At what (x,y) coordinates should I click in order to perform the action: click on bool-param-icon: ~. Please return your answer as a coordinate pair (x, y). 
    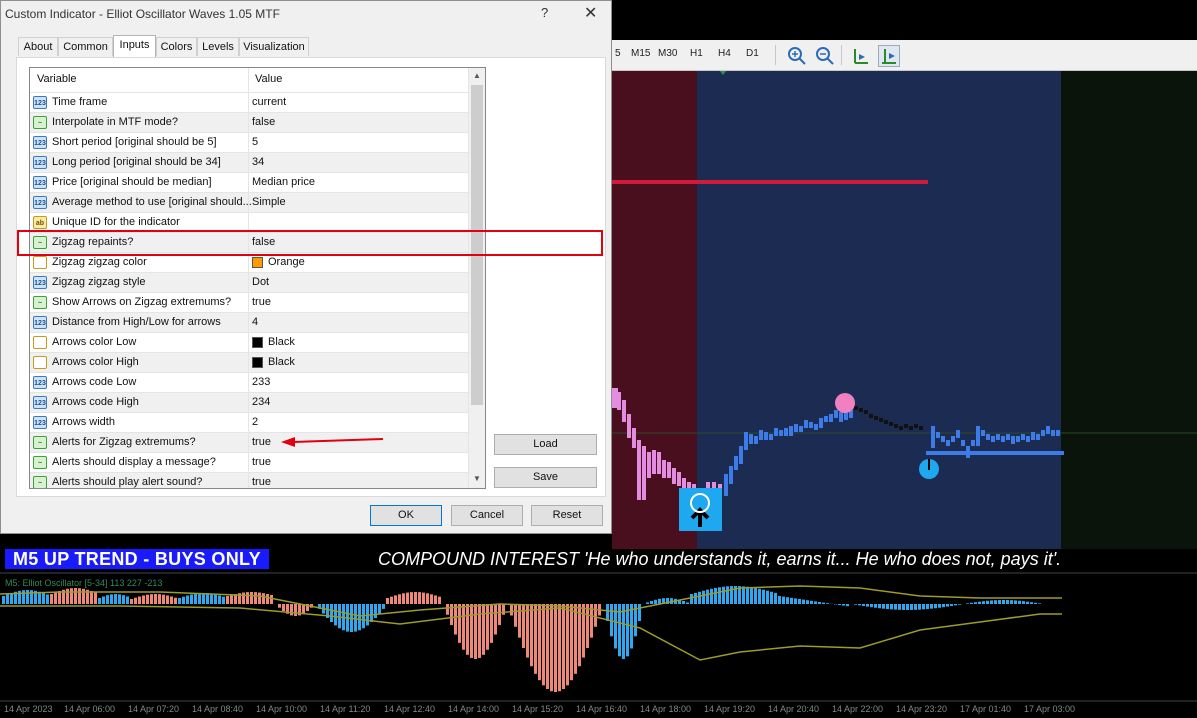
    Looking at the image, I should click on (40, 462).